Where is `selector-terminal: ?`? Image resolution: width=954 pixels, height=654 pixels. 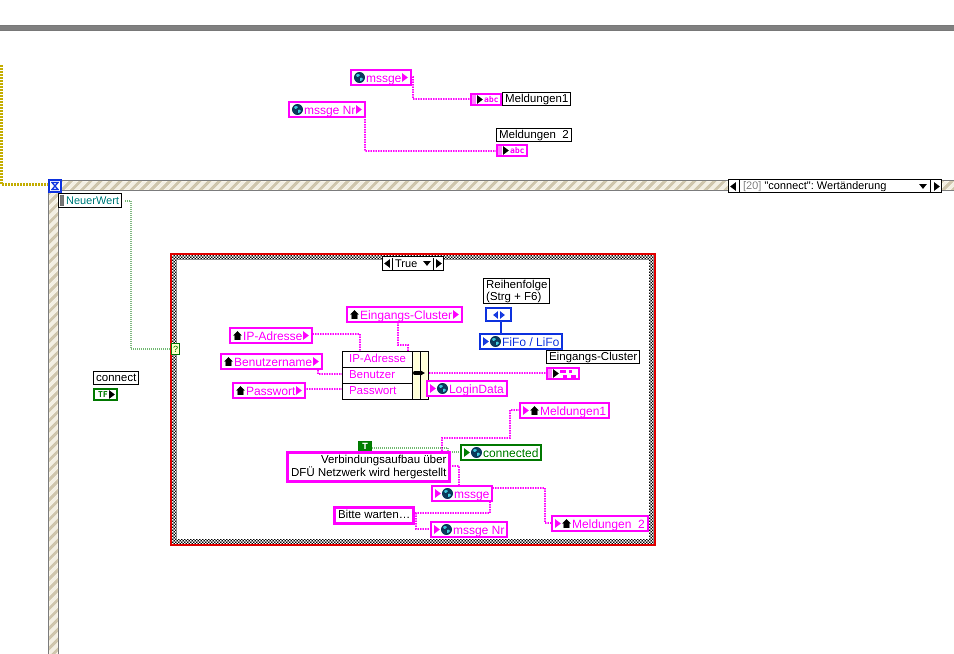
selector-terminal: ? is located at coordinates (175, 349).